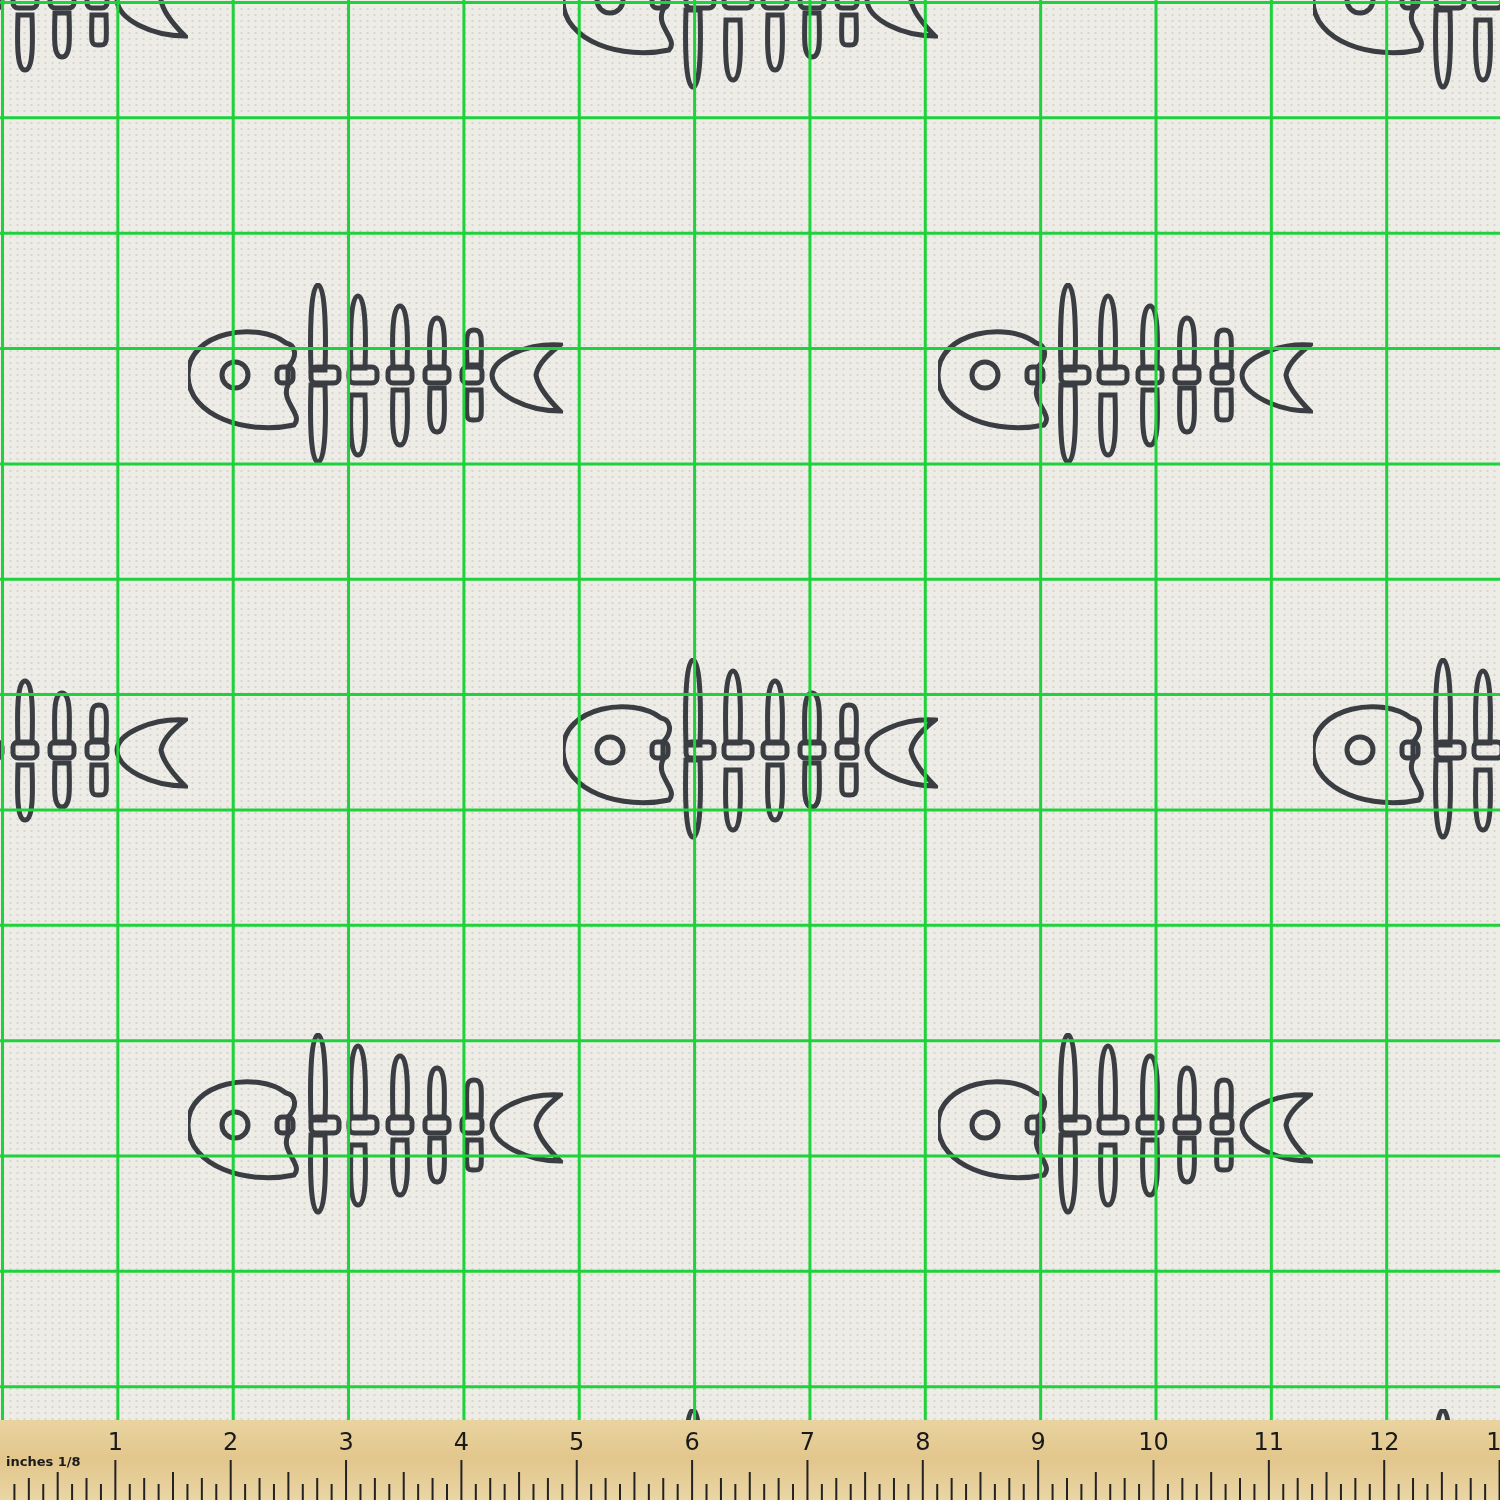  Describe the element at coordinates (461, 1442) in the screenshot. I see `ruler-number: 4` at that location.